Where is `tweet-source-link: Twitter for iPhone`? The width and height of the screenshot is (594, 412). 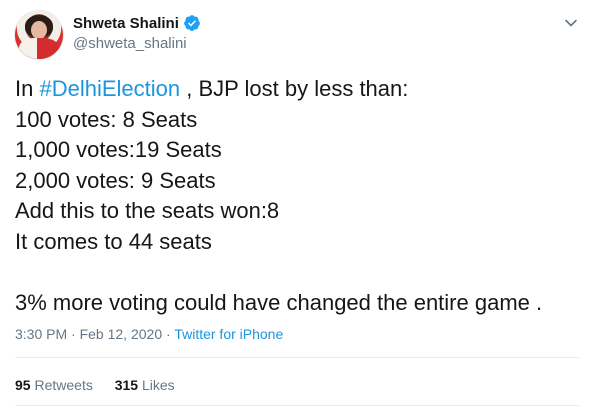 tweet-source-link: Twitter for iPhone is located at coordinates (228, 334).